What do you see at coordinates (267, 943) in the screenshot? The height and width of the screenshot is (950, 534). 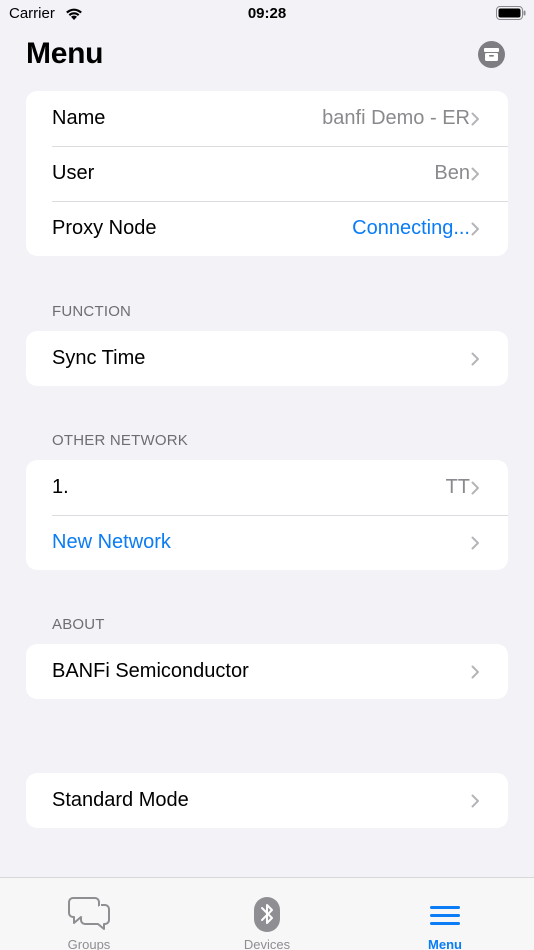 I see `tab-devices-label: Devices` at bounding box center [267, 943].